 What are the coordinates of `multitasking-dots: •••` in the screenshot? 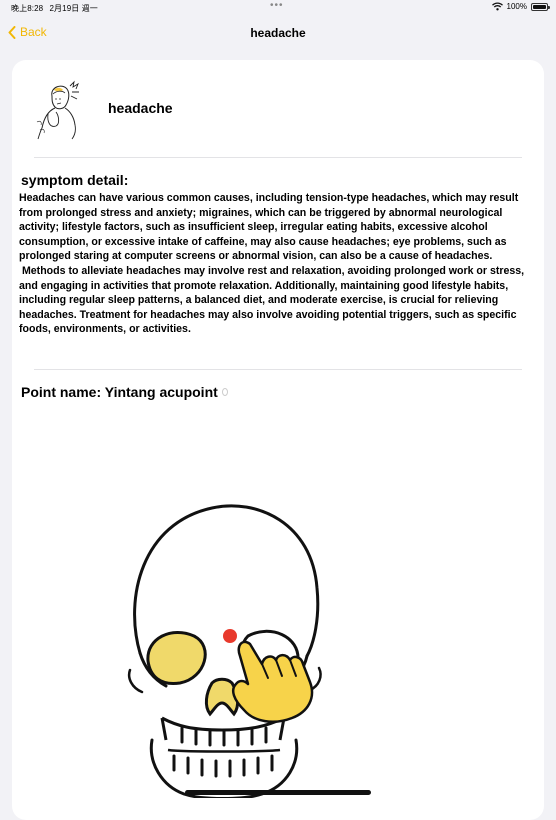 It's located at (277, 5).